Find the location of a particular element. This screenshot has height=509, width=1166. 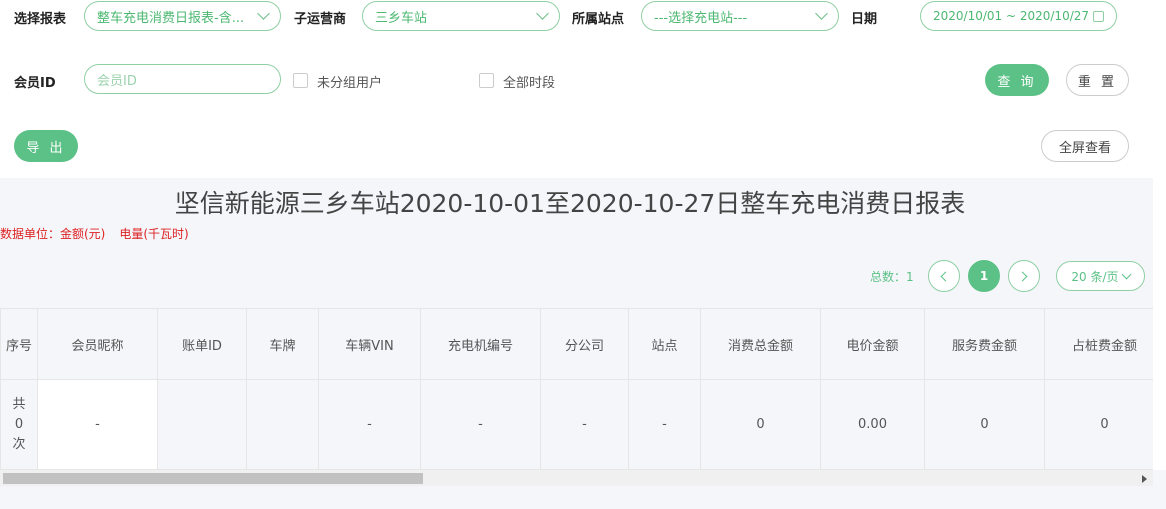

all-time-checkbox is located at coordinates (486, 80).